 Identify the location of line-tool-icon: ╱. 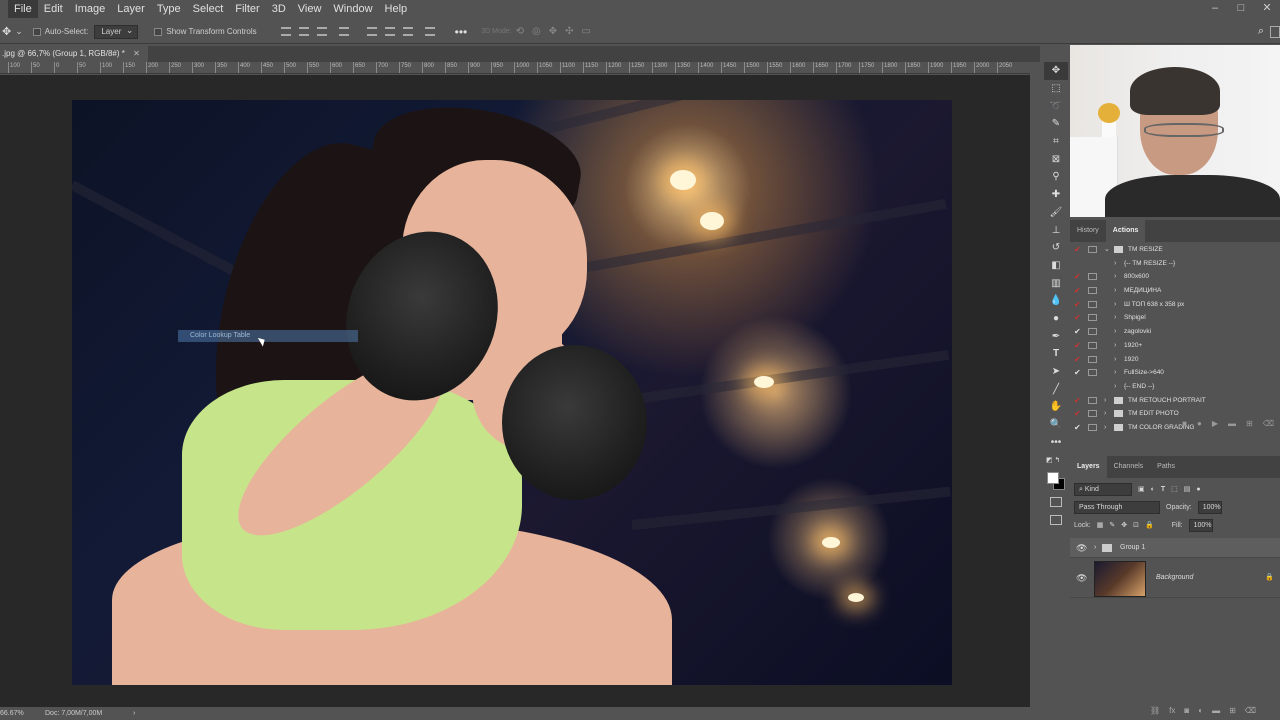
(1056, 389).